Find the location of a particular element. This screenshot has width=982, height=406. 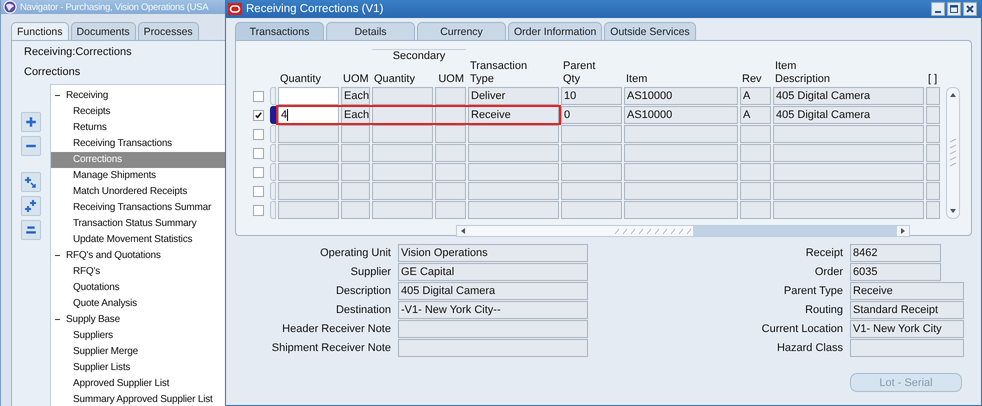

vertical-scrollbar is located at coordinates (953, 153).